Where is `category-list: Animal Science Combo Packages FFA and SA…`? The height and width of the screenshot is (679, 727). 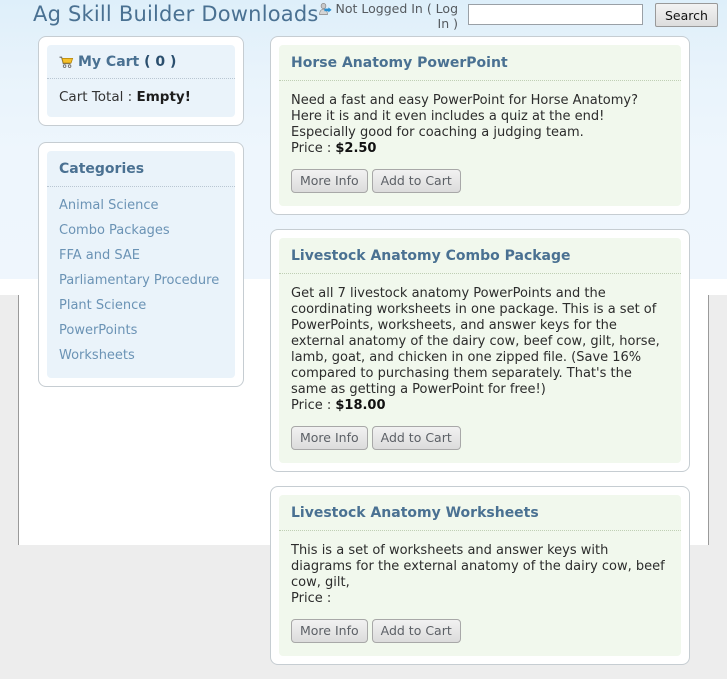 category-list: Animal Science Combo Packages FFA and SA… is located at coordinates (141, 282).